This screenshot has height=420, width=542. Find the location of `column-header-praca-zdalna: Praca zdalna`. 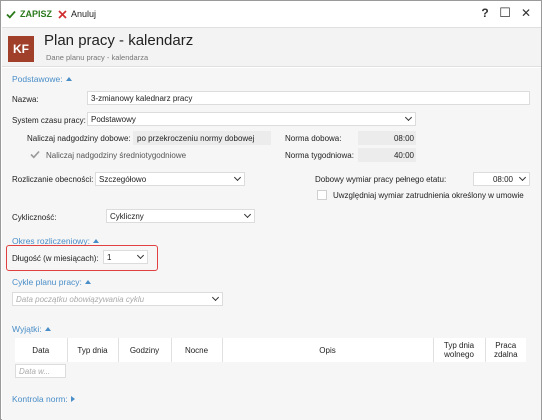

column-header-praca-zdalna: Praca zdalna is located at coordinates (505, 350).